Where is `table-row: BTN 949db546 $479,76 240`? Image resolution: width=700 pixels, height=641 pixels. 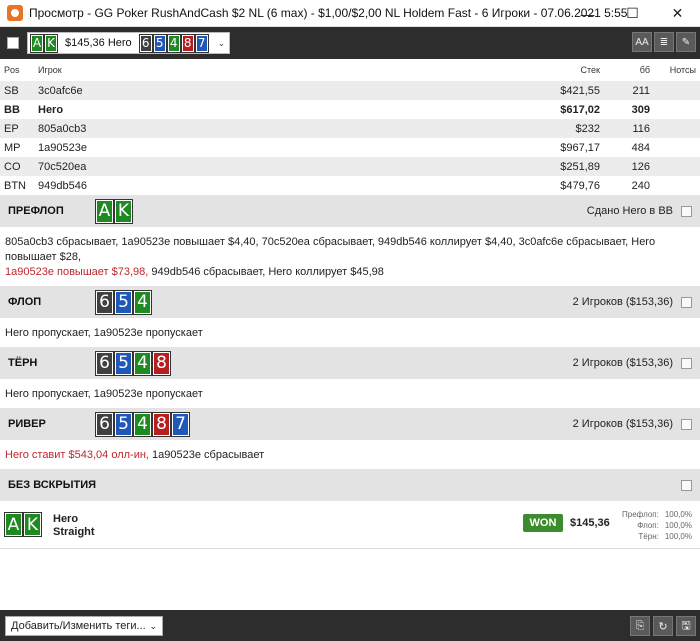
table-row: BTN 949db546 $479,76 240 is located at coordinates (350, 185).